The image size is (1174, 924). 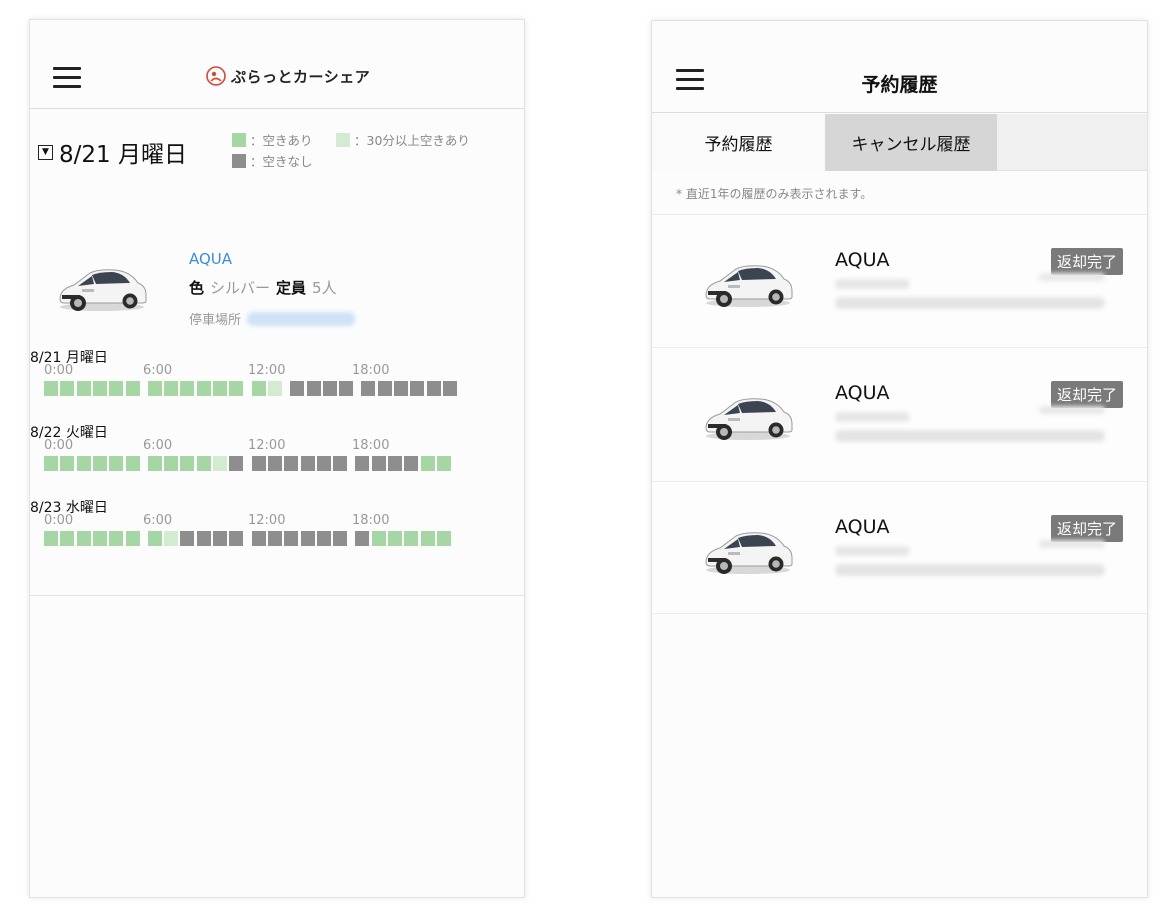 What do you see at coordinates (272, 160) in the screenshot?
I see `legend-unavailable: ：空きなし` at bounding box center [272, 160].